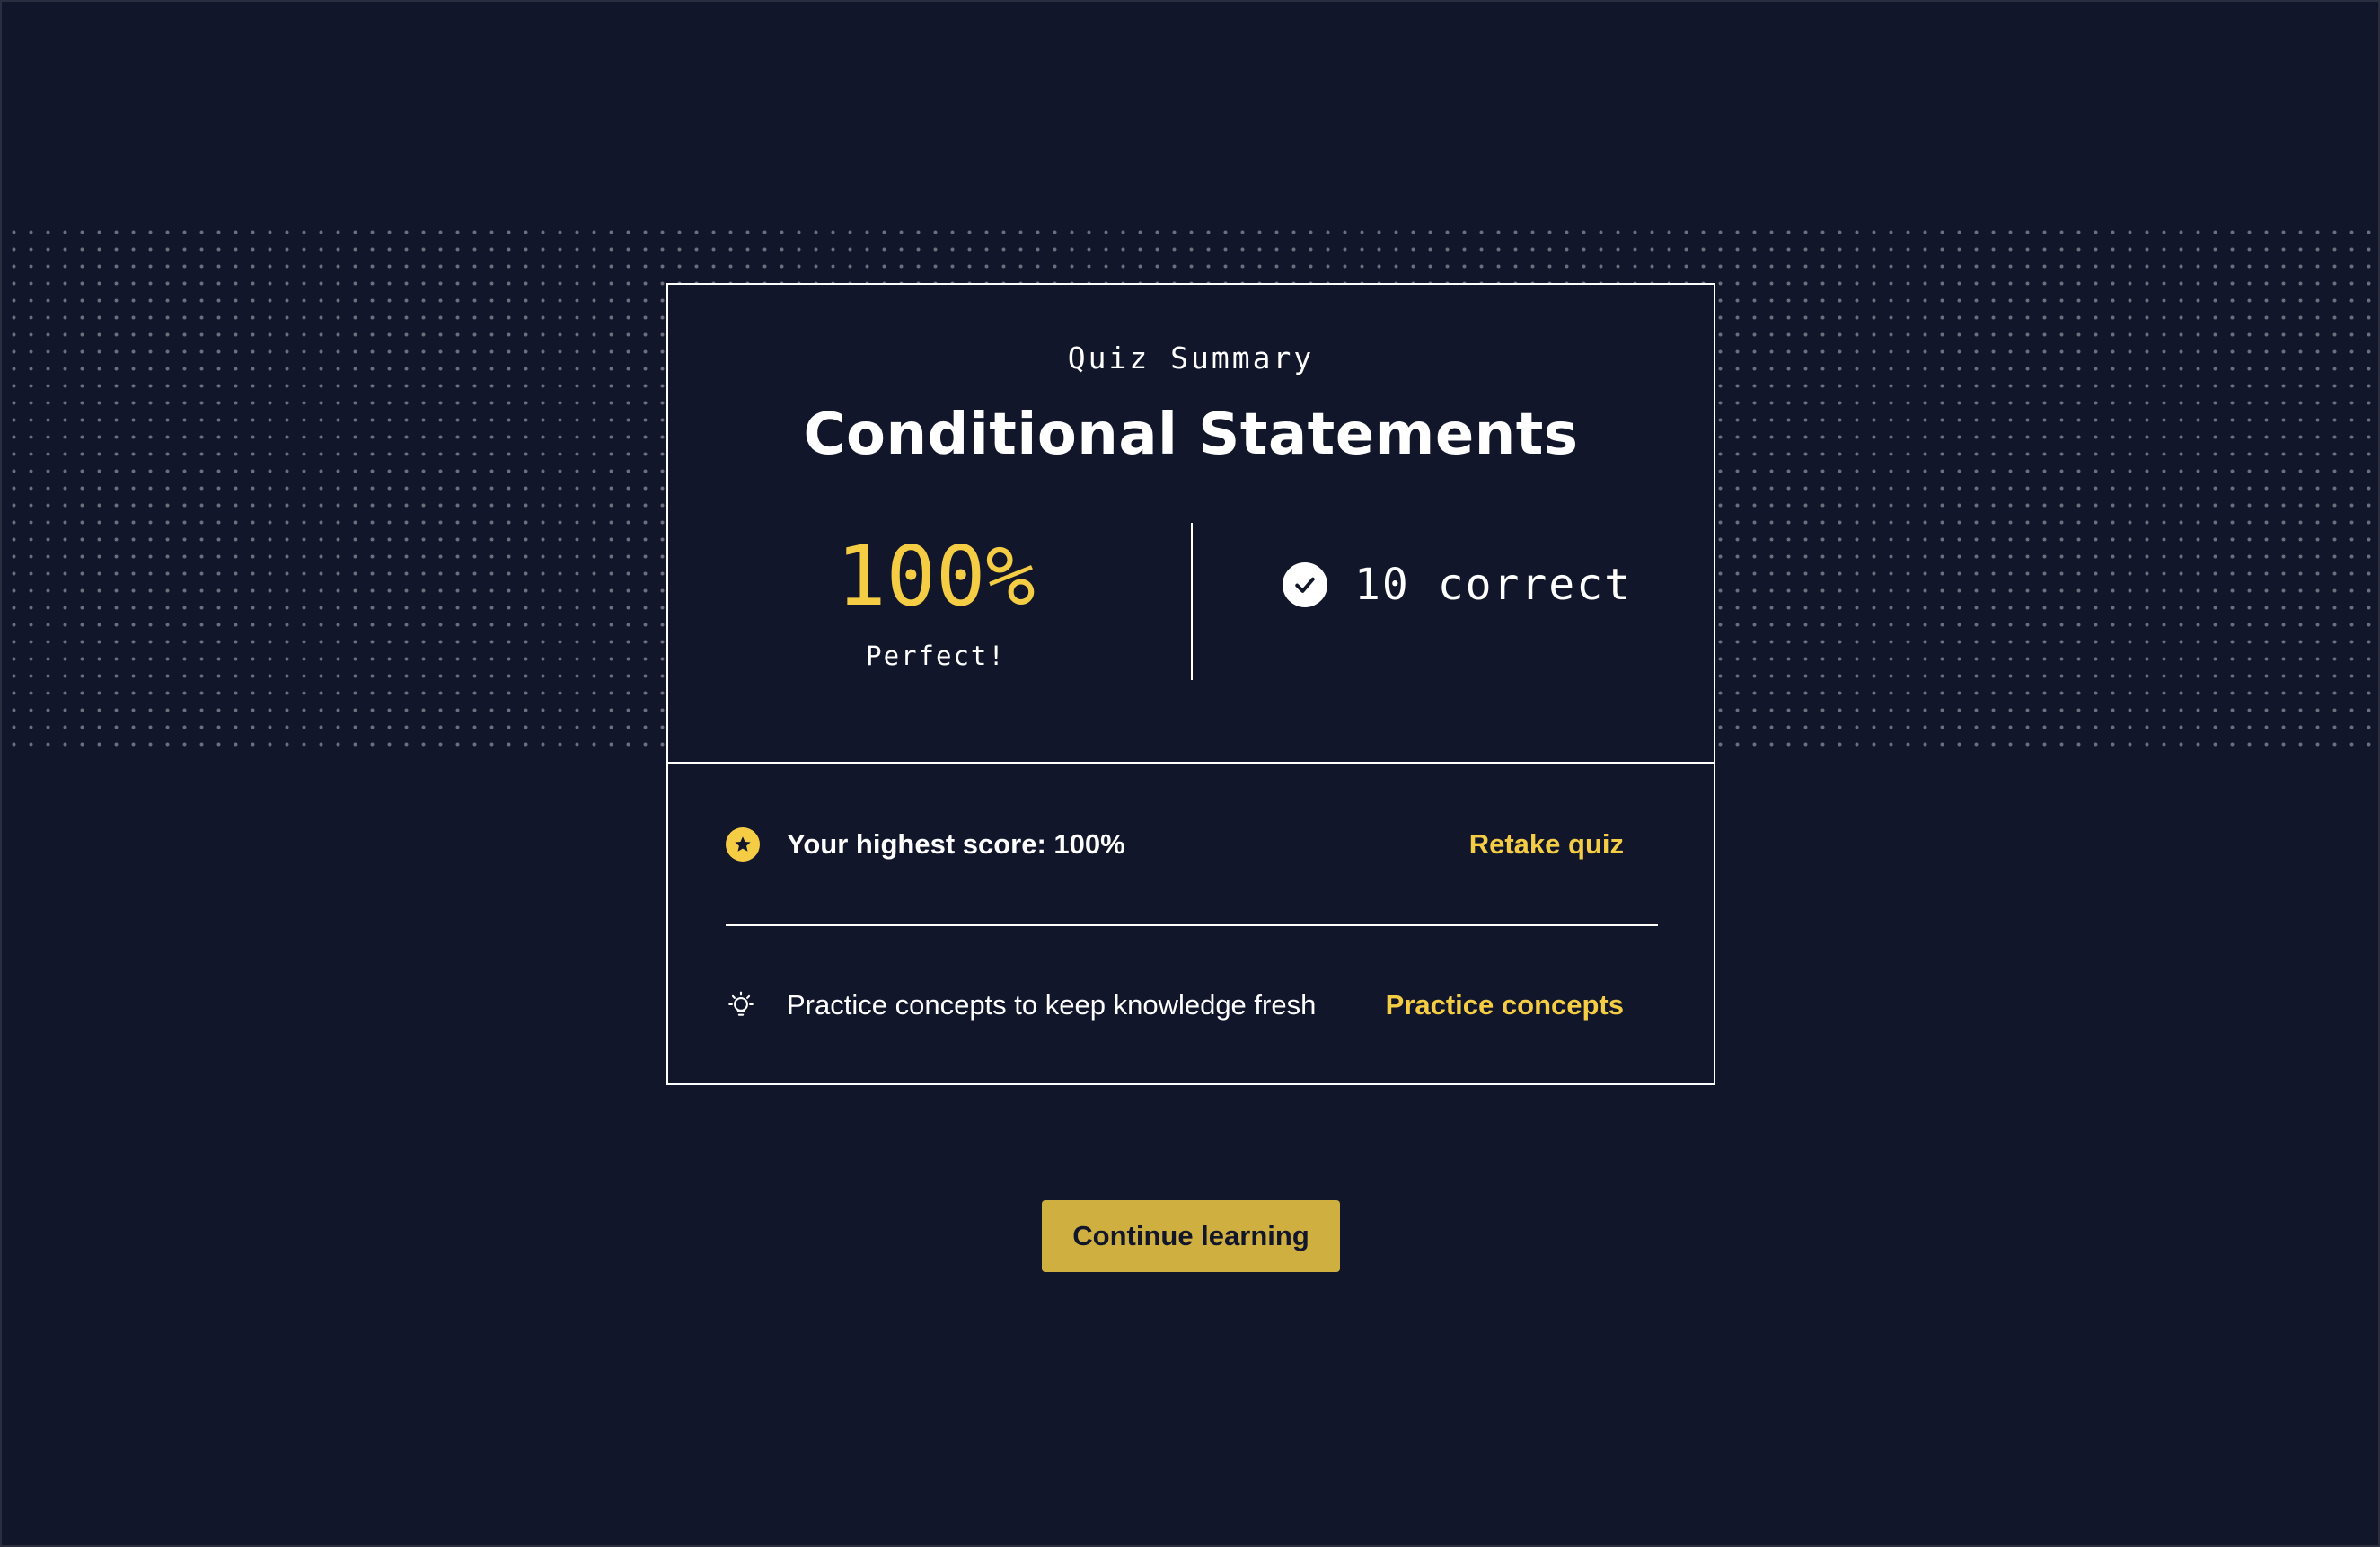 The image size is (2380, 1547). I want to click on correct-count-text: 10 correct, so click(1493, 585).